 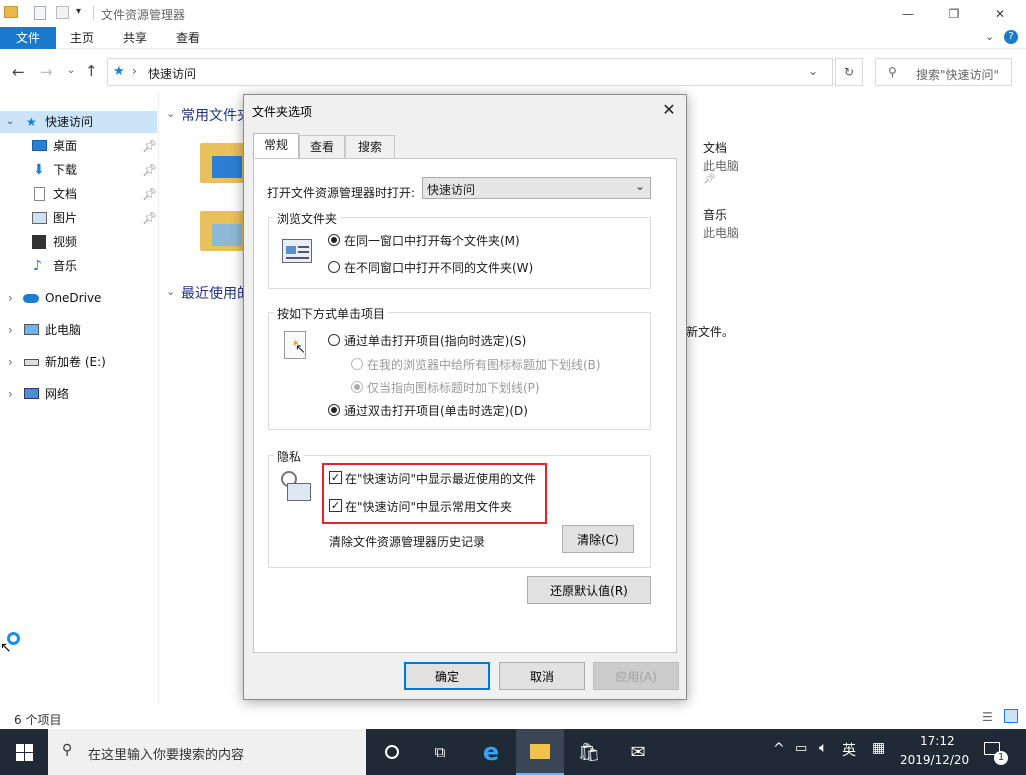 What do you see at coordinates (62, 12) in the screenshot?
I see `new-folder-icon` at bounding box center [62, 12].